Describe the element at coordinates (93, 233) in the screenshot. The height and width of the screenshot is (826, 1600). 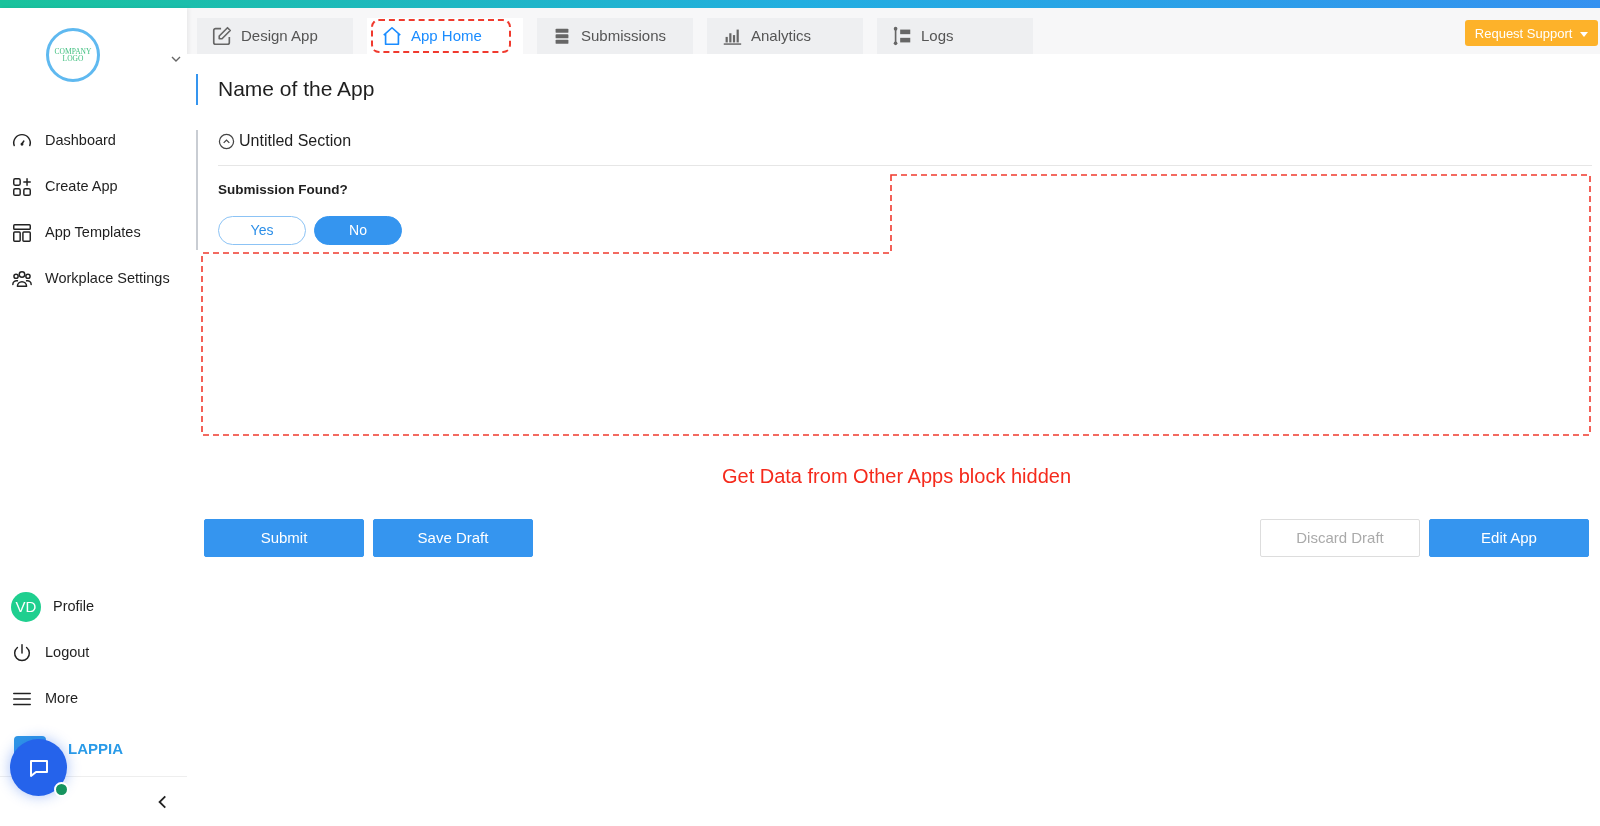
I see `sidebar-item: App Templates` at that location.